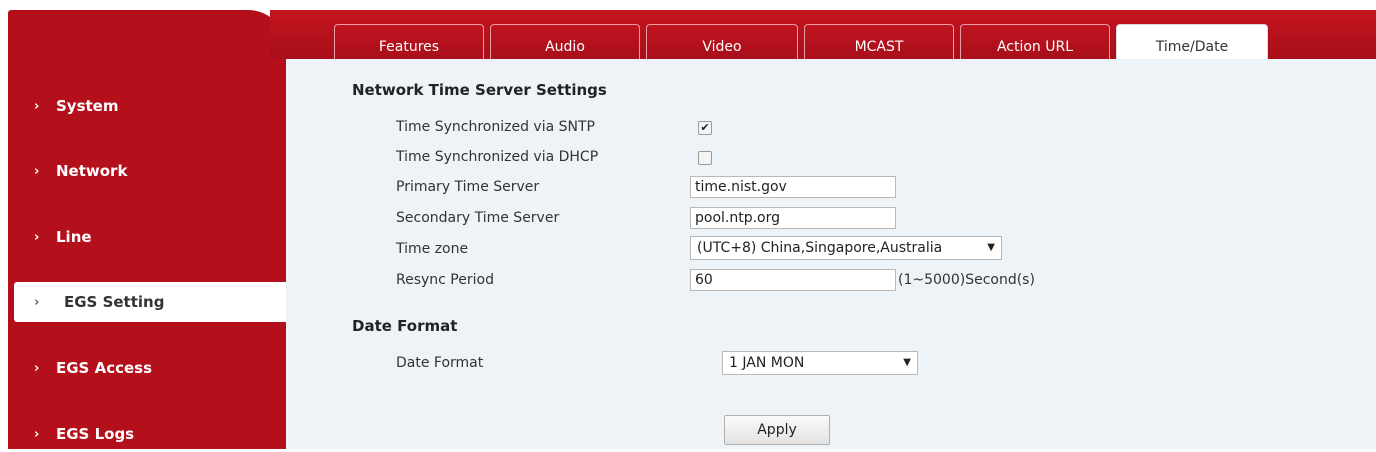 Image resolution: width=1376 pixels, height=452 pixels. What do you see at coordinates (820, 248) in the screenshot?
I see `timezone-value: (UTC+8) China,Singapore,Australia` at bounding box center [820, 248].